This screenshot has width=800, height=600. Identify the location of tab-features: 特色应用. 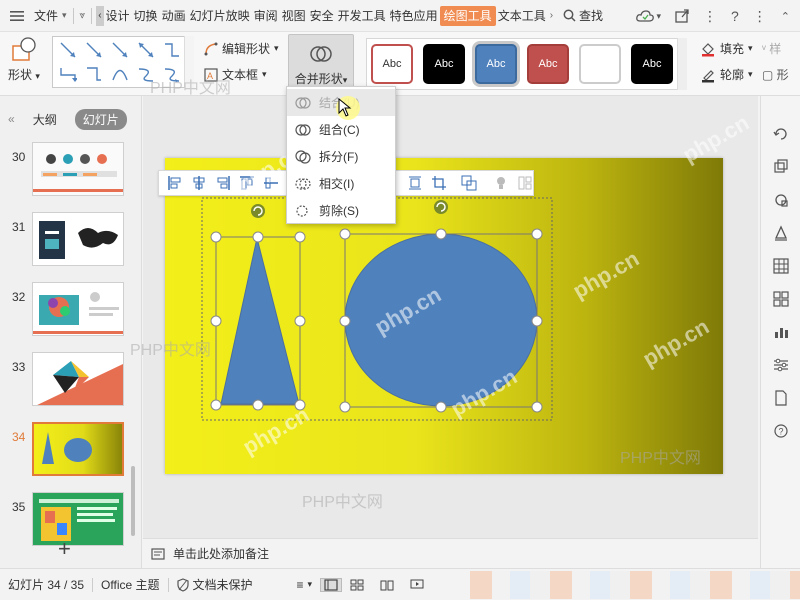
(414, 16).